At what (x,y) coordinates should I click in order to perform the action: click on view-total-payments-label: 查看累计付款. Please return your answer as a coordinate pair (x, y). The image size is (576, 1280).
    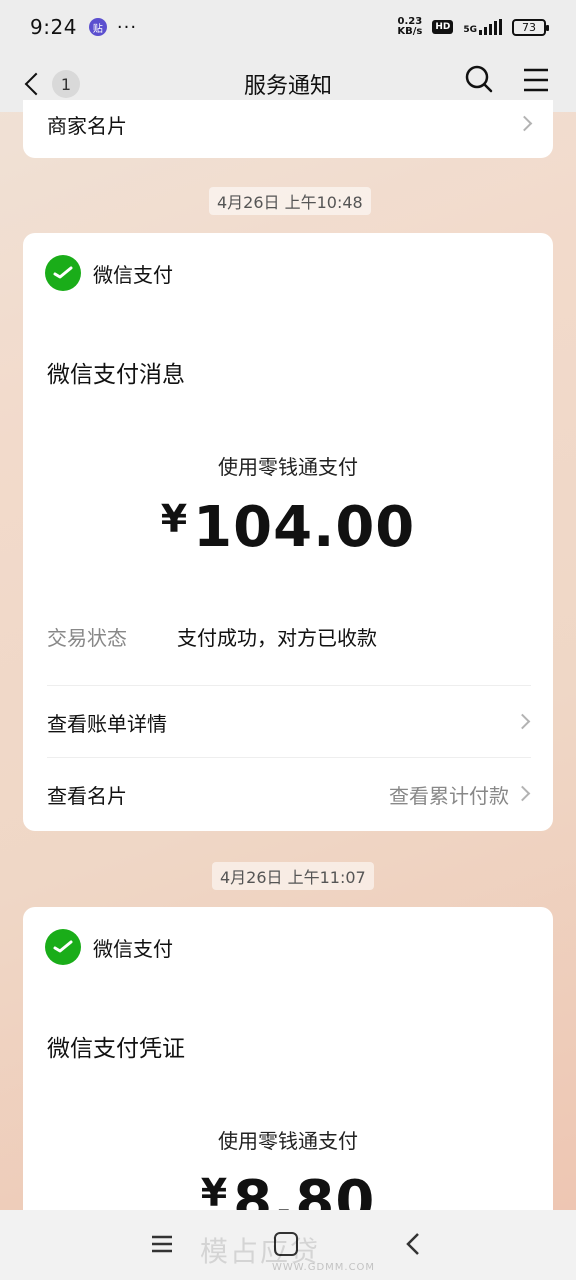
    Looking at the image, I should click on (449, 796).